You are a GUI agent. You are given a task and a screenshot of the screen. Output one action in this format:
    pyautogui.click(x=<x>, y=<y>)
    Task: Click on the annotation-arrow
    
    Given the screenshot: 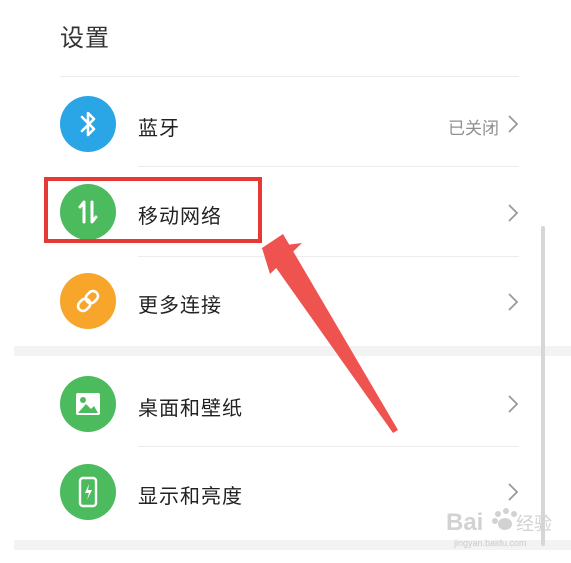 What is the action you would take?
    pyautogui.click(x=330, y=333)
    